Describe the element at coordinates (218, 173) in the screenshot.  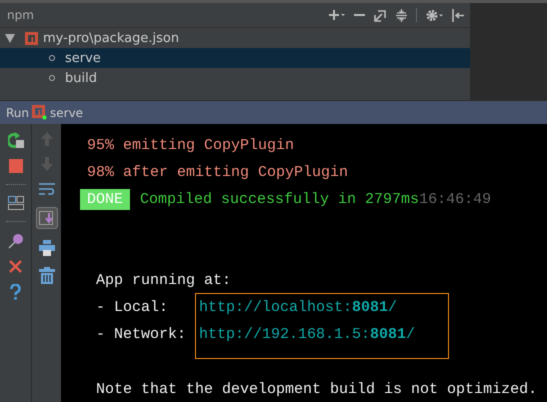
I see `console-line: 98% after emitting CopyPlugin` at that location.